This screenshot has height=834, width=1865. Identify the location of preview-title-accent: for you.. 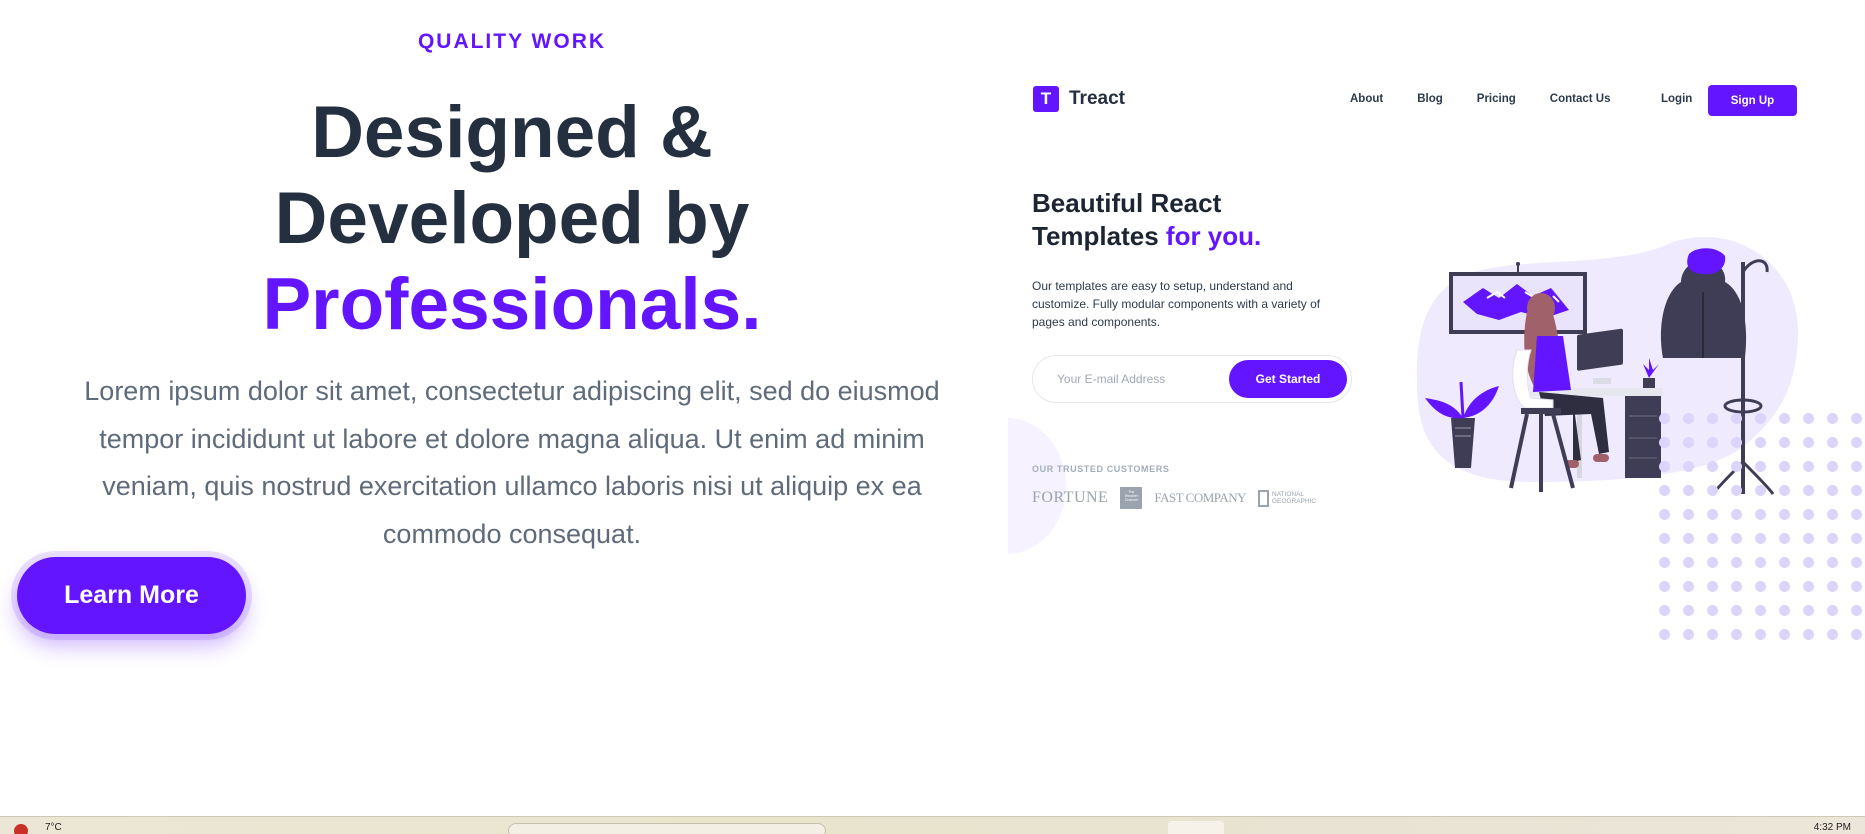
(1213, 236).